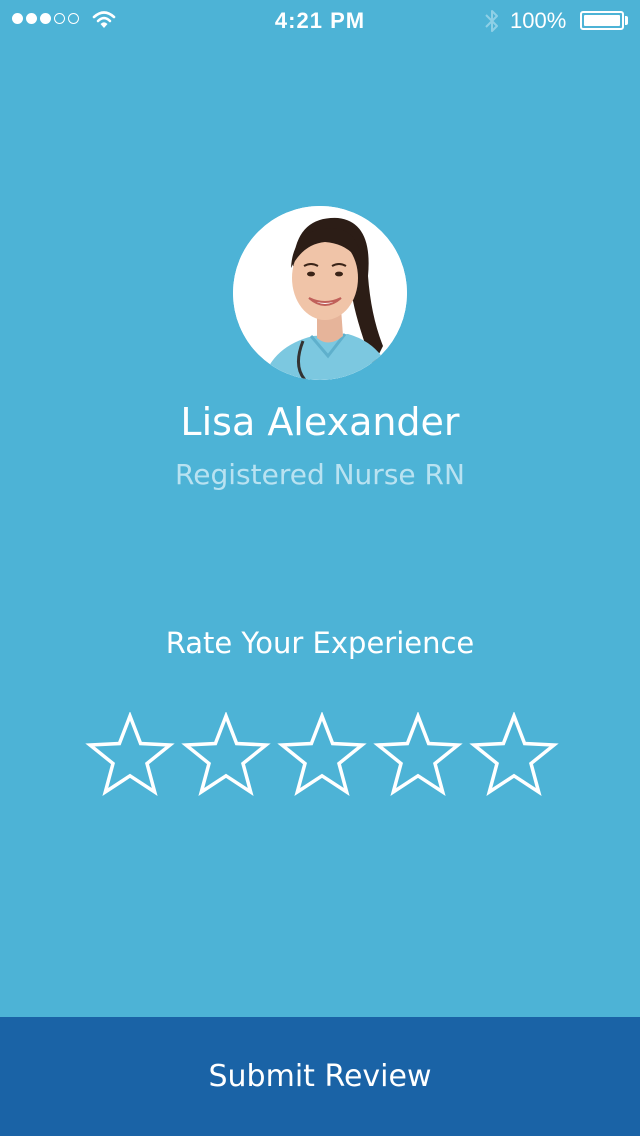 The image size is (640, 1136). Describe the element at coordinates (320, 422) in the screenshot. I see `provider-name: Lisa Alexander` at that location.